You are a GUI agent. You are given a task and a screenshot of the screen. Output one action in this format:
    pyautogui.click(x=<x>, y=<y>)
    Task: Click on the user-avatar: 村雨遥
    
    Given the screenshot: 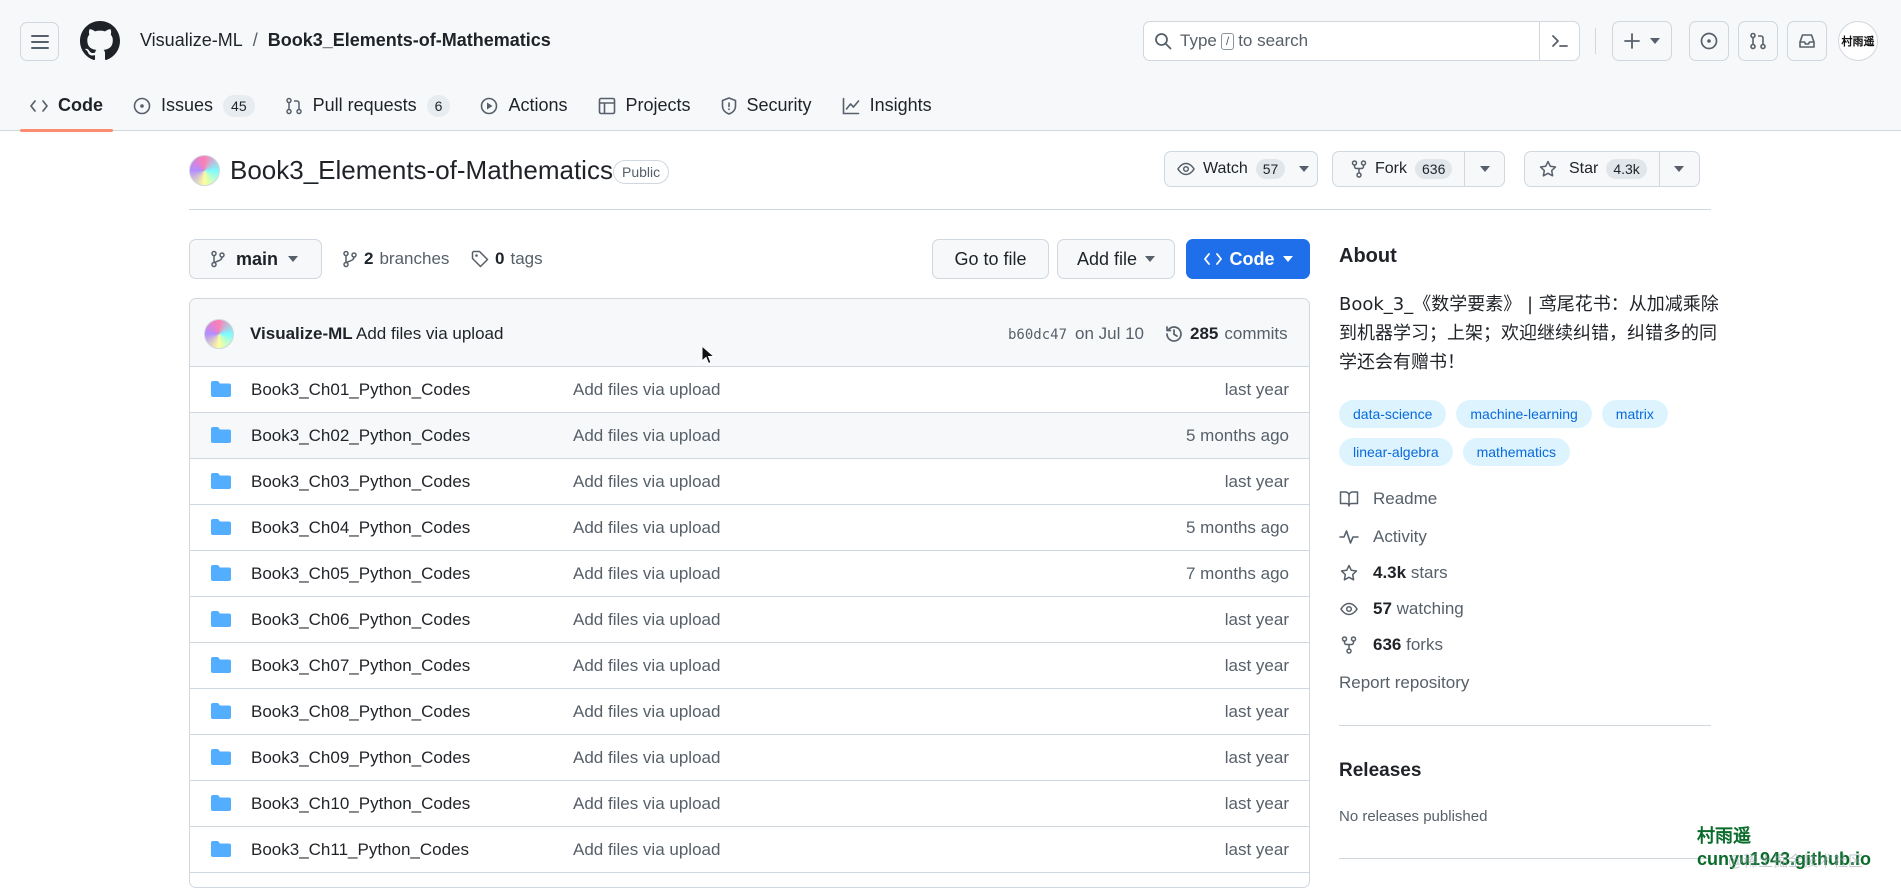 What is the action you would take?
    pyautogui.click(x=1858, y=41)
    